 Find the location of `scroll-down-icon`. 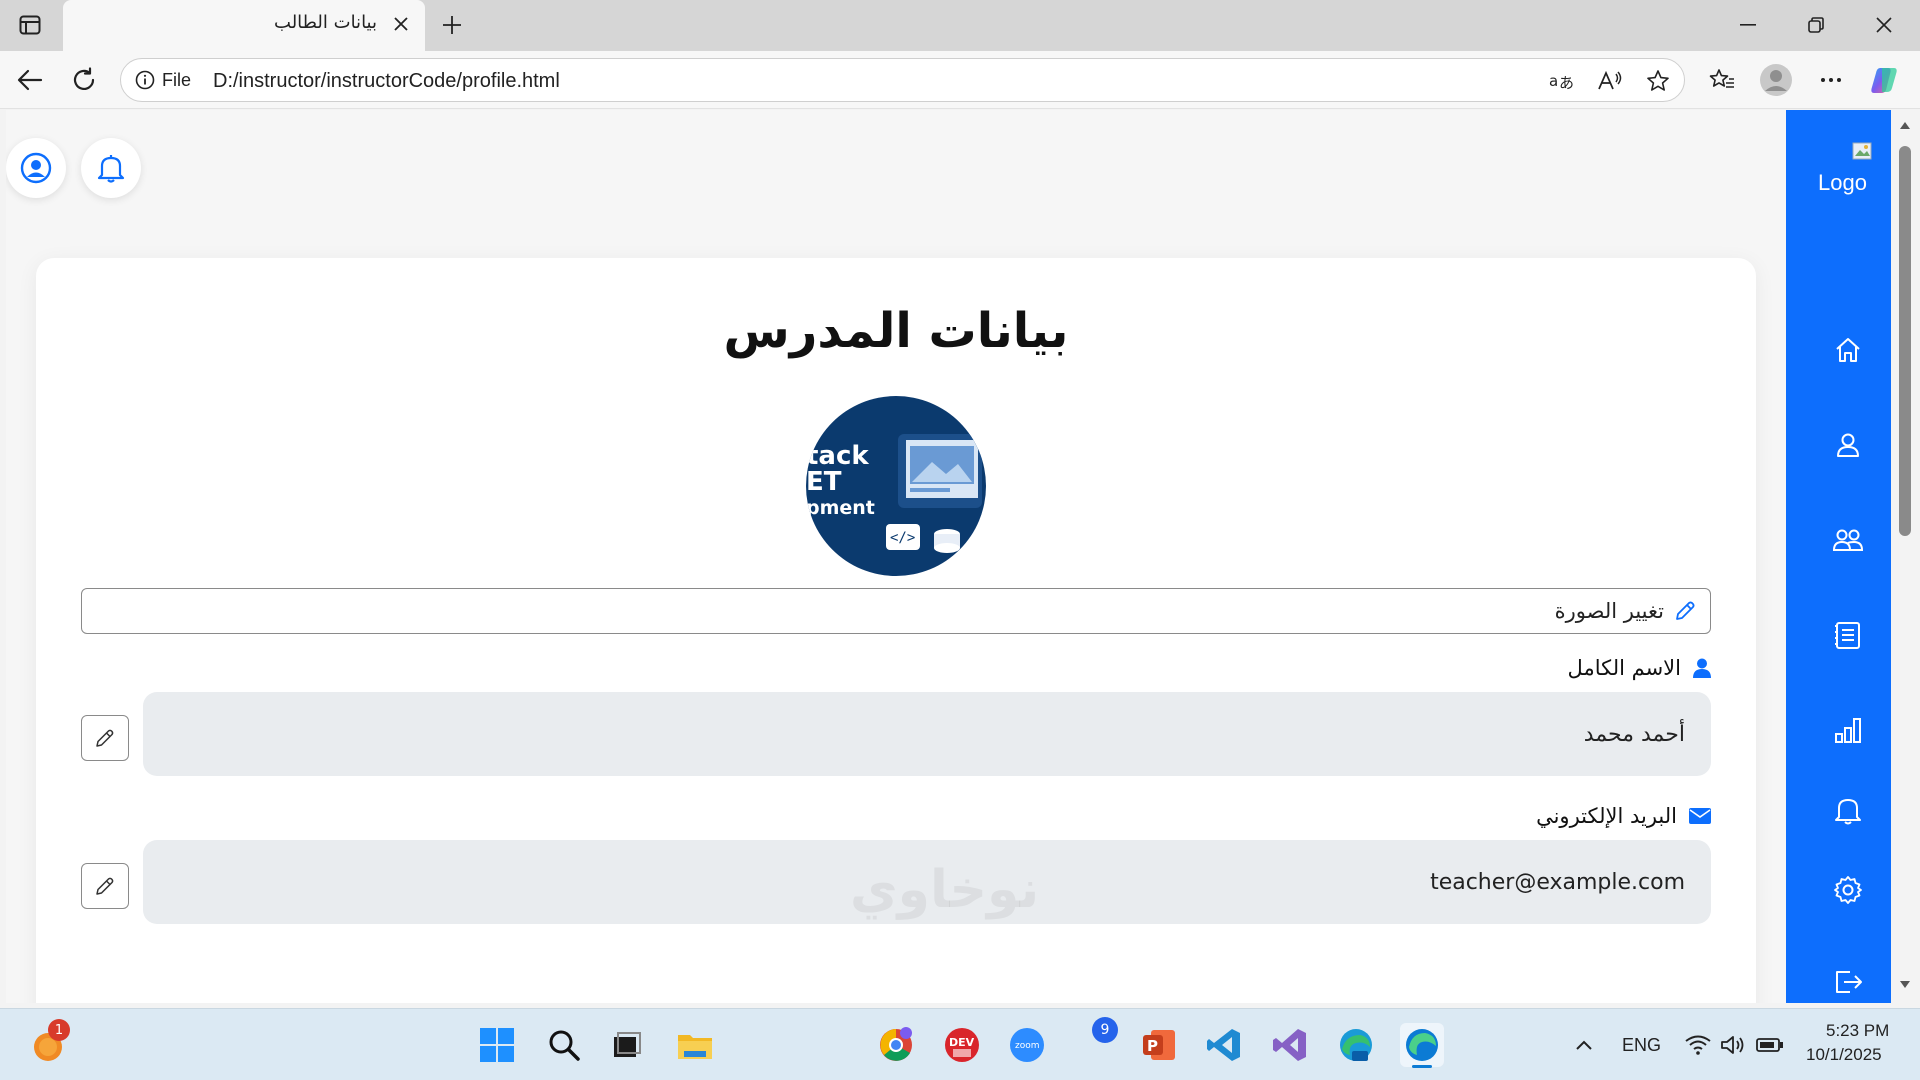

scroll-down-icon is located at coordinates (1905, 985).